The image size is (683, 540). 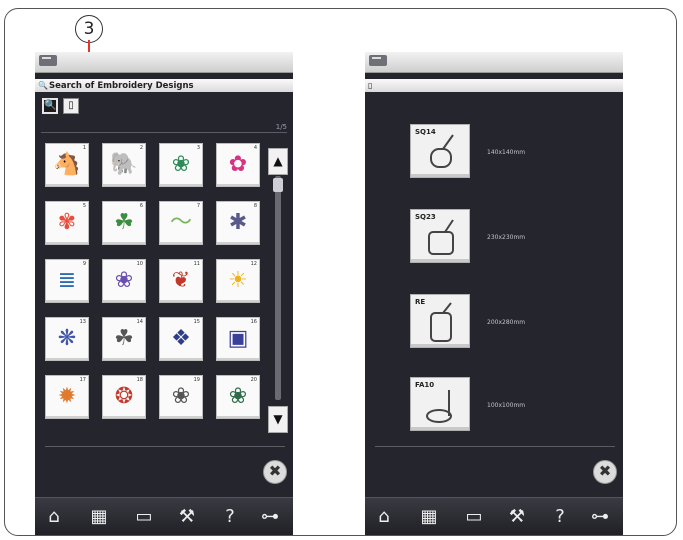 I want to click on design-tile: 8 ✱, so click(x=238, y=223).